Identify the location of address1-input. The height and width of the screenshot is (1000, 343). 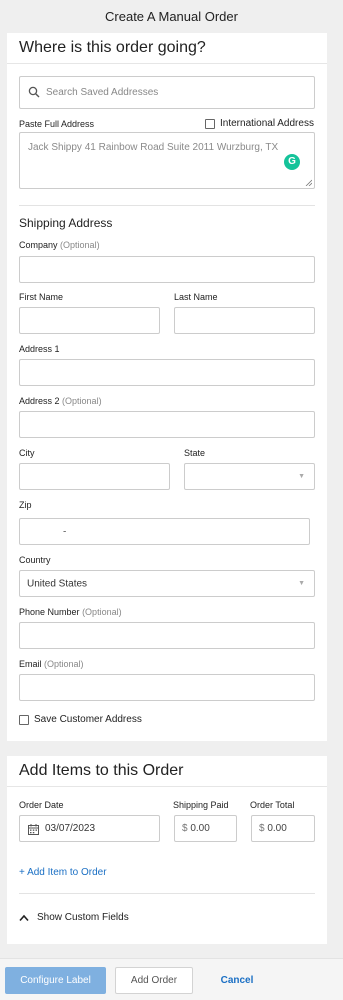
(167, 372).